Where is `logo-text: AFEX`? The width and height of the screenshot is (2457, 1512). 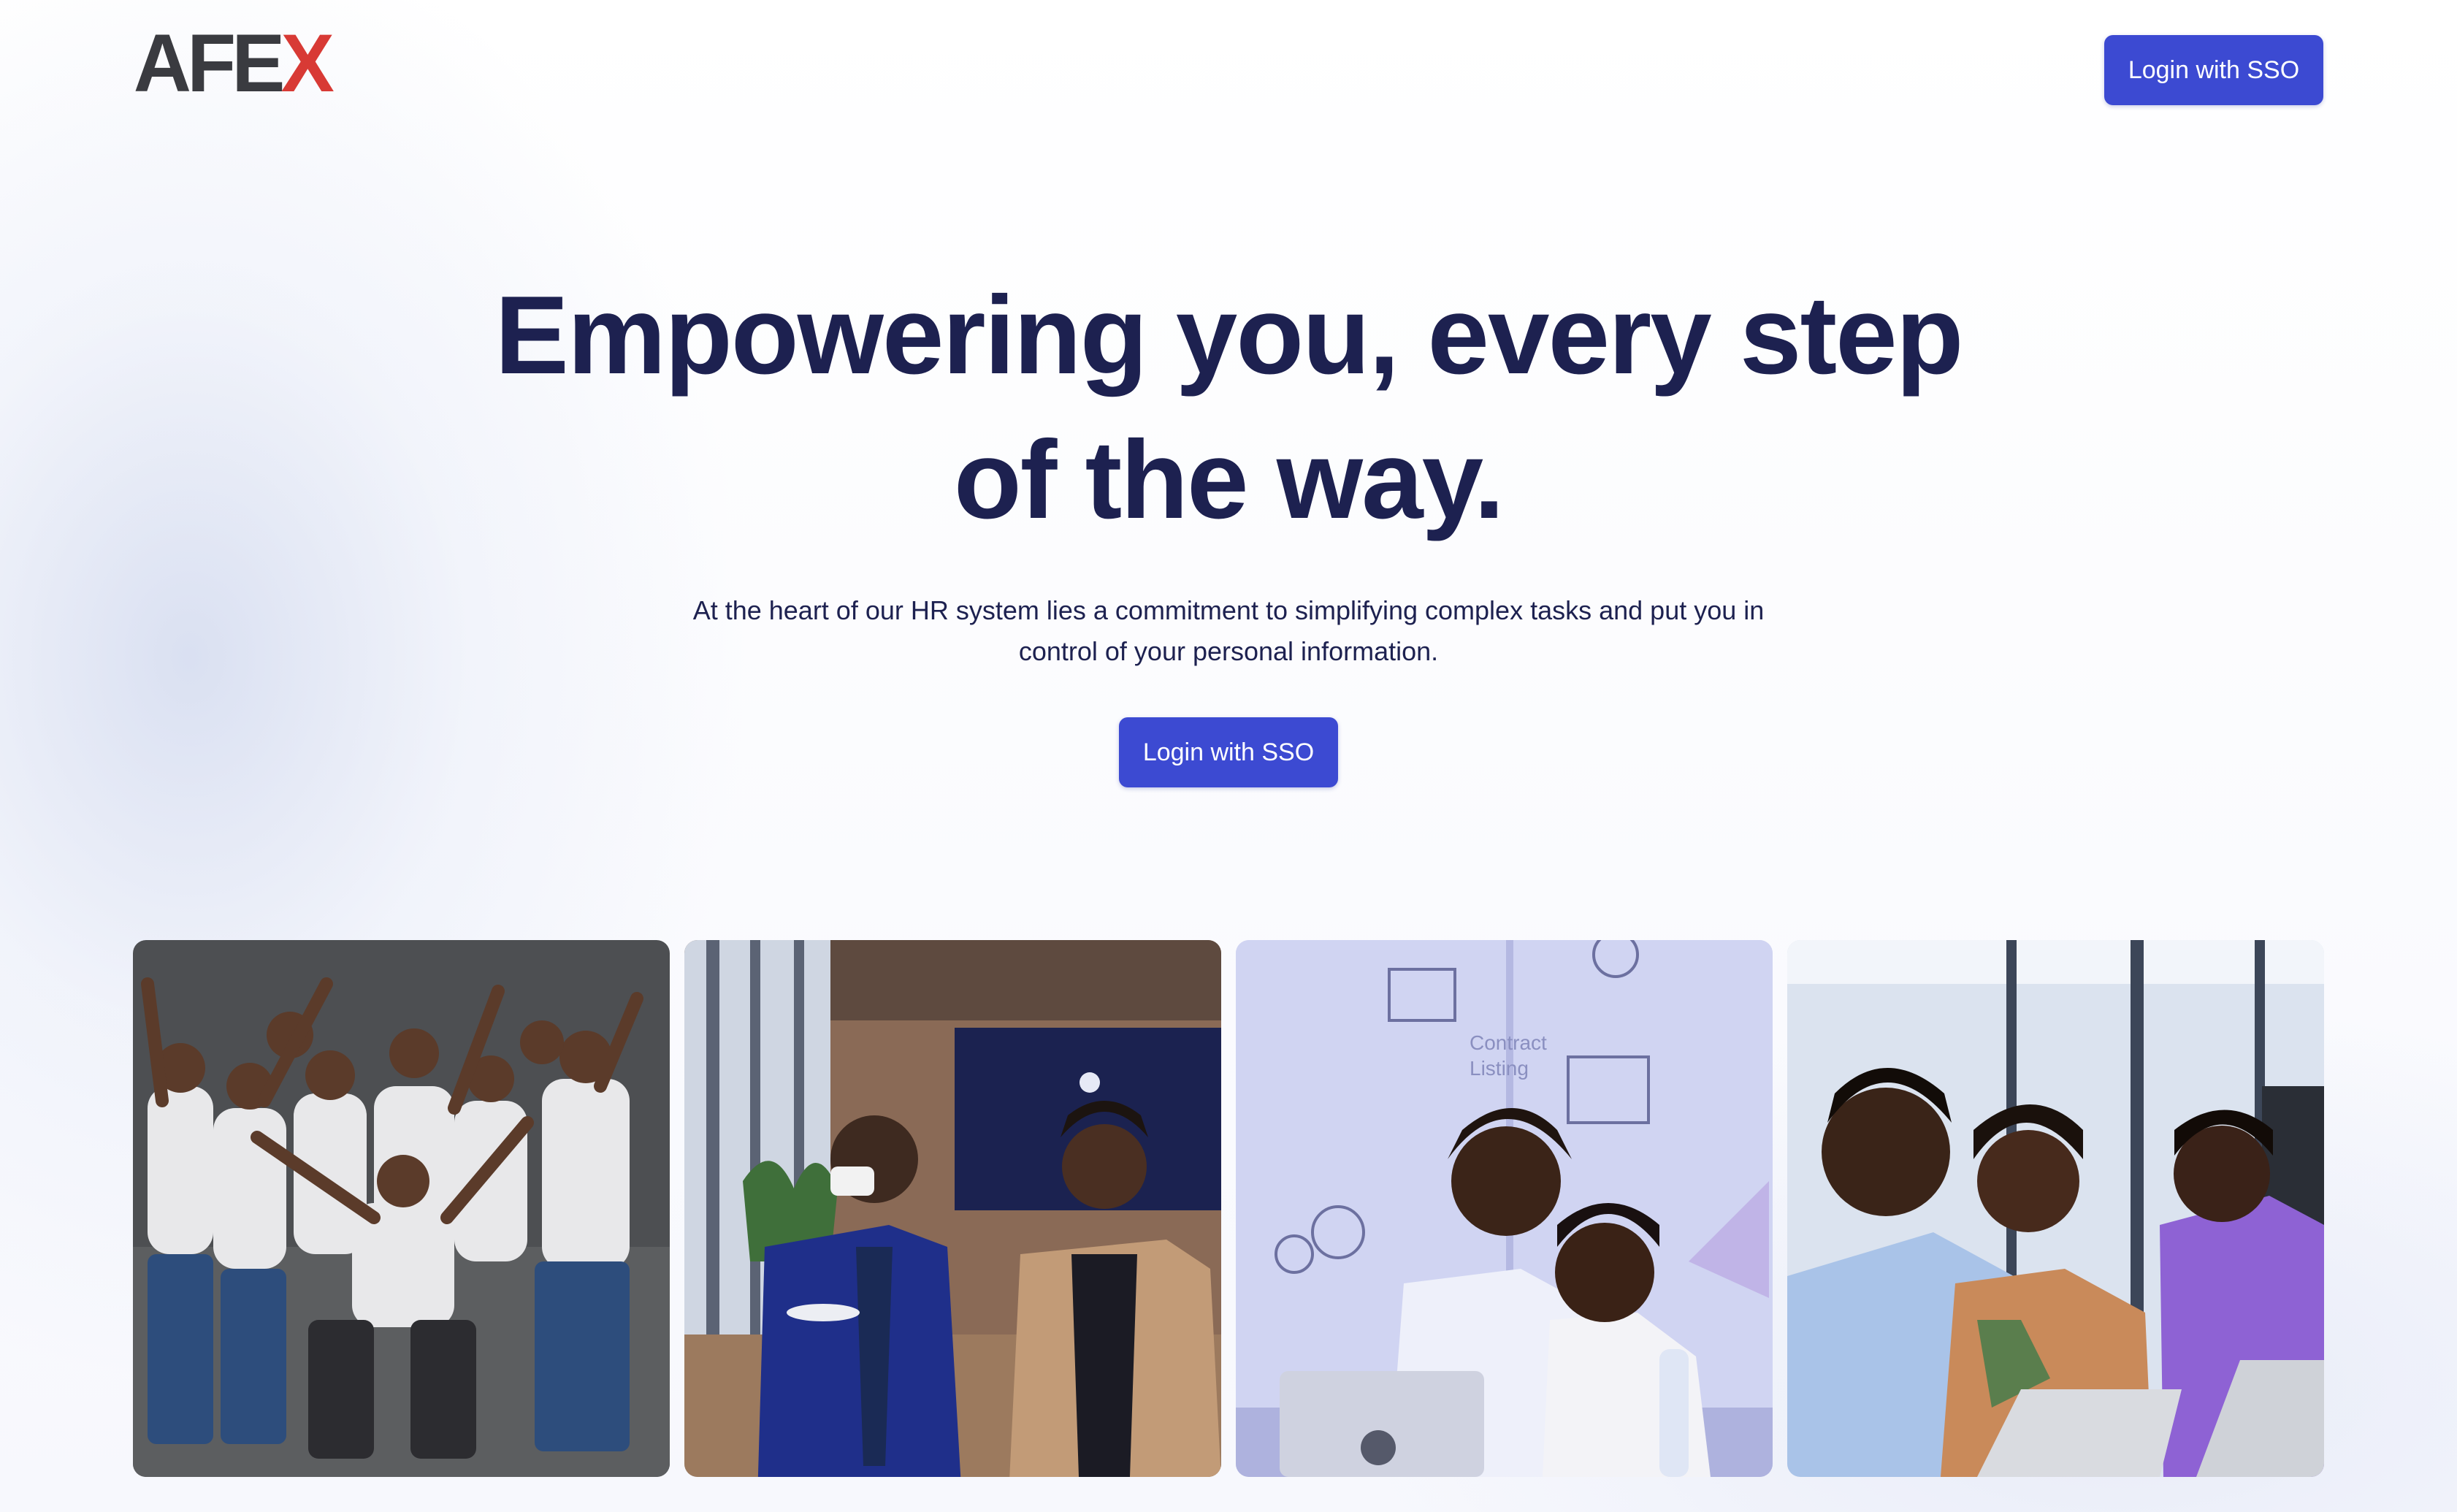
logo-text: AFEX is located at coordinates (234, 63).